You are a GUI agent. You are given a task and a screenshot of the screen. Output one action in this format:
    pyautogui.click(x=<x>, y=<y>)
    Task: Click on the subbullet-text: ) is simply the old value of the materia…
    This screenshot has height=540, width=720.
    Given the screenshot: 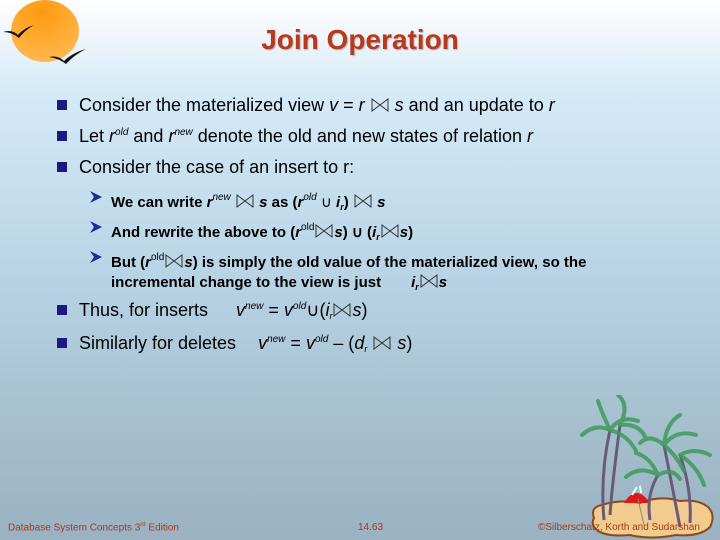 What is the action you would take?
    pyautogui.click(x=389, y=262)
    